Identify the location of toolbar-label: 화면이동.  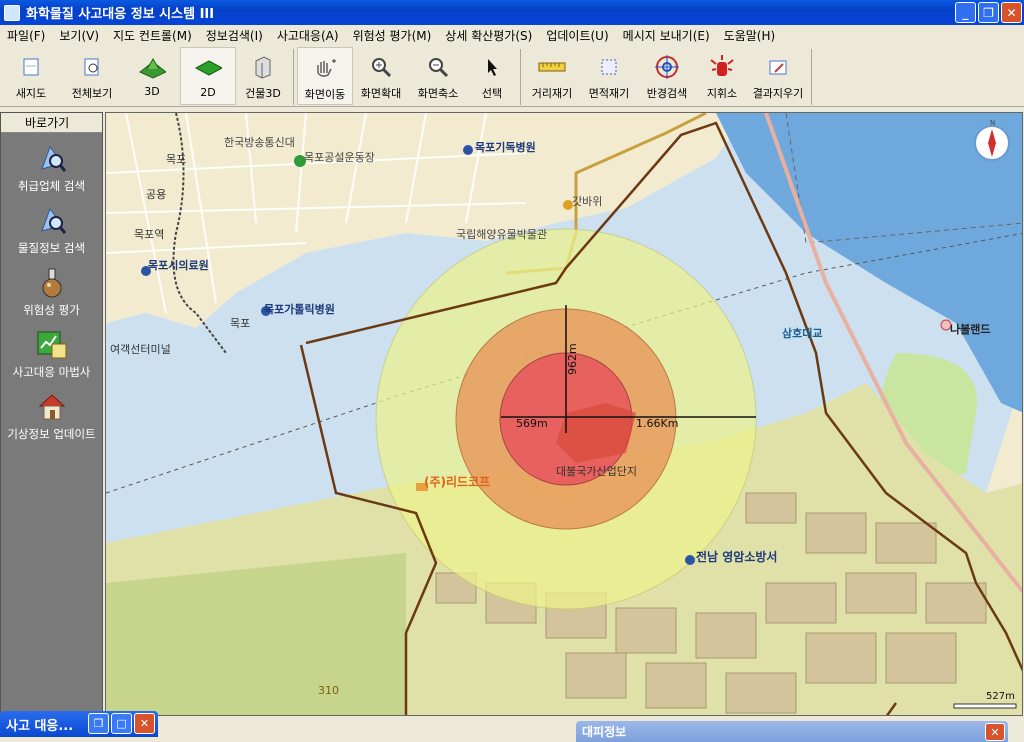
(325, 94).